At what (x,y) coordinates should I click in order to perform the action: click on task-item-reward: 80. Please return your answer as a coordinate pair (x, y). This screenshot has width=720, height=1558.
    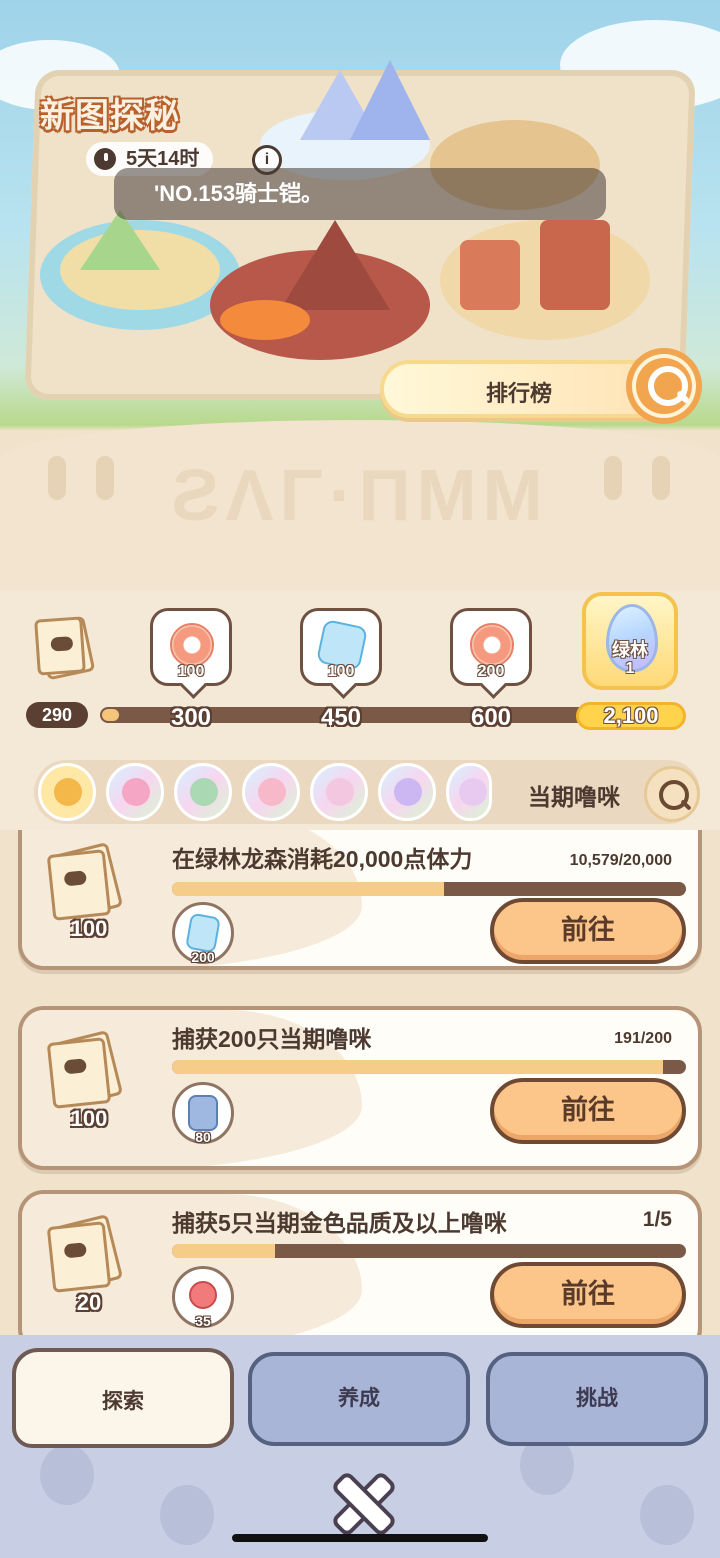
    Looking at the image, I should click on (203, 1113).